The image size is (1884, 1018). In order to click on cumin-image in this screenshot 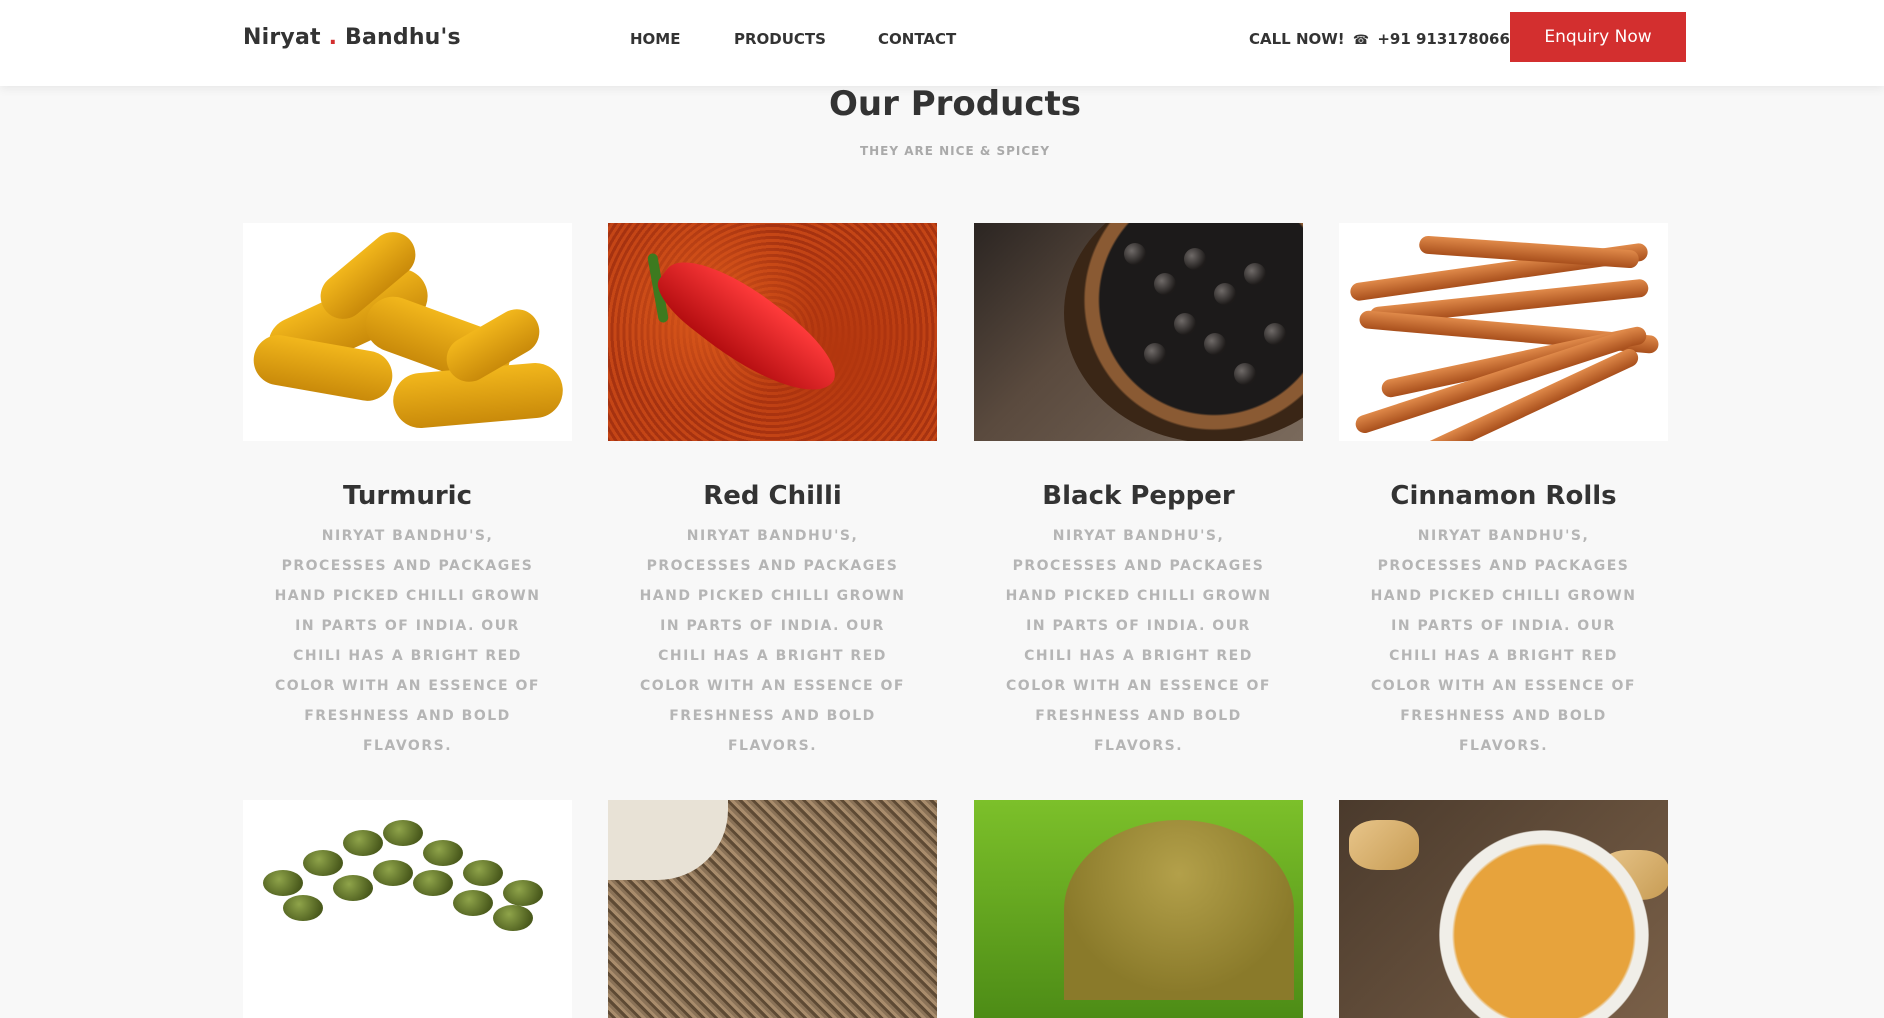, I will do `click(772, 909)`.